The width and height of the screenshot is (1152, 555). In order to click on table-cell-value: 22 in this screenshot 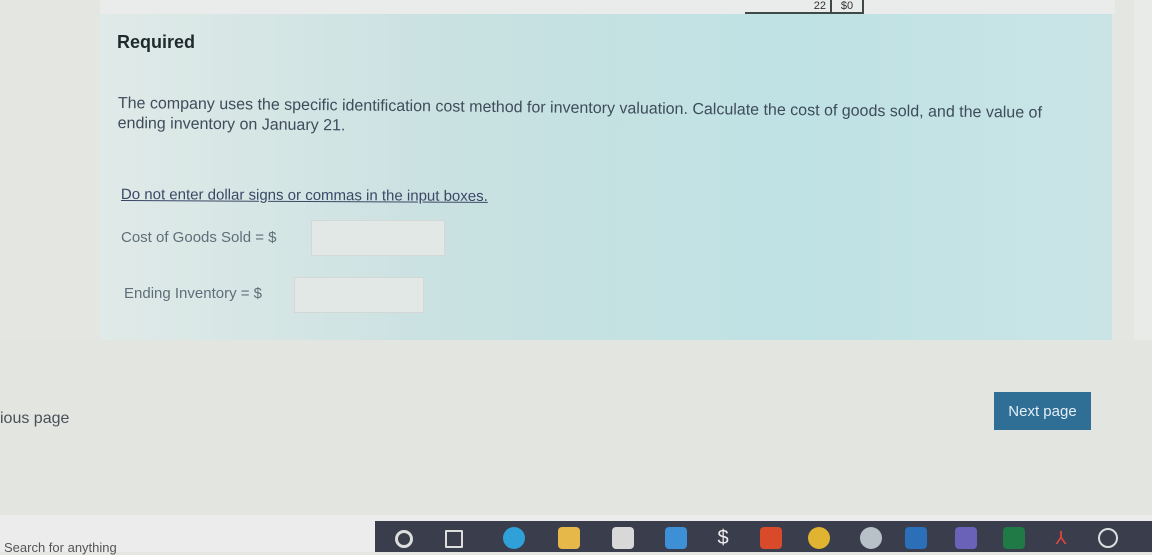, I will do `click(819, 6)`.